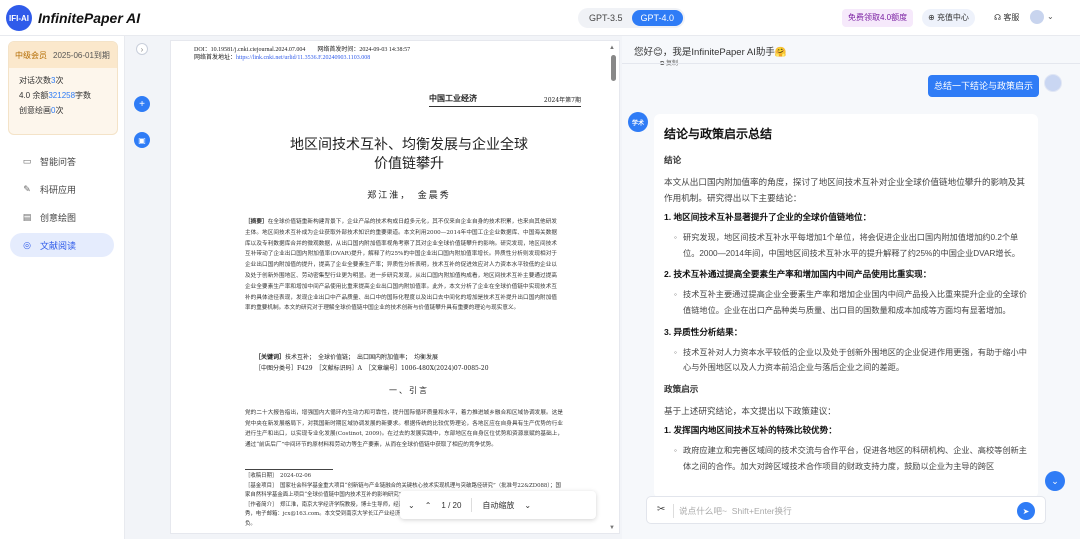 The width and height of the screenshot is (1080, 539). What do you see at coordinates (606, 18) in the screenshot?
I see `model-gpt35-tab: GPT-3.5` at bounding box center [606, 18].